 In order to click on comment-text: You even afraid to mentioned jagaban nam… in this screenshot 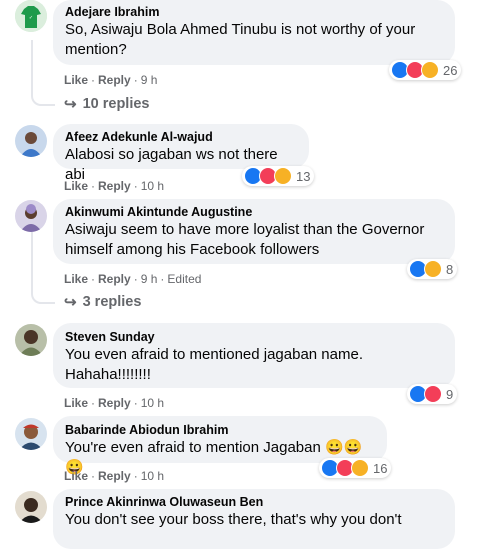, I will do `click(214, 364)`.